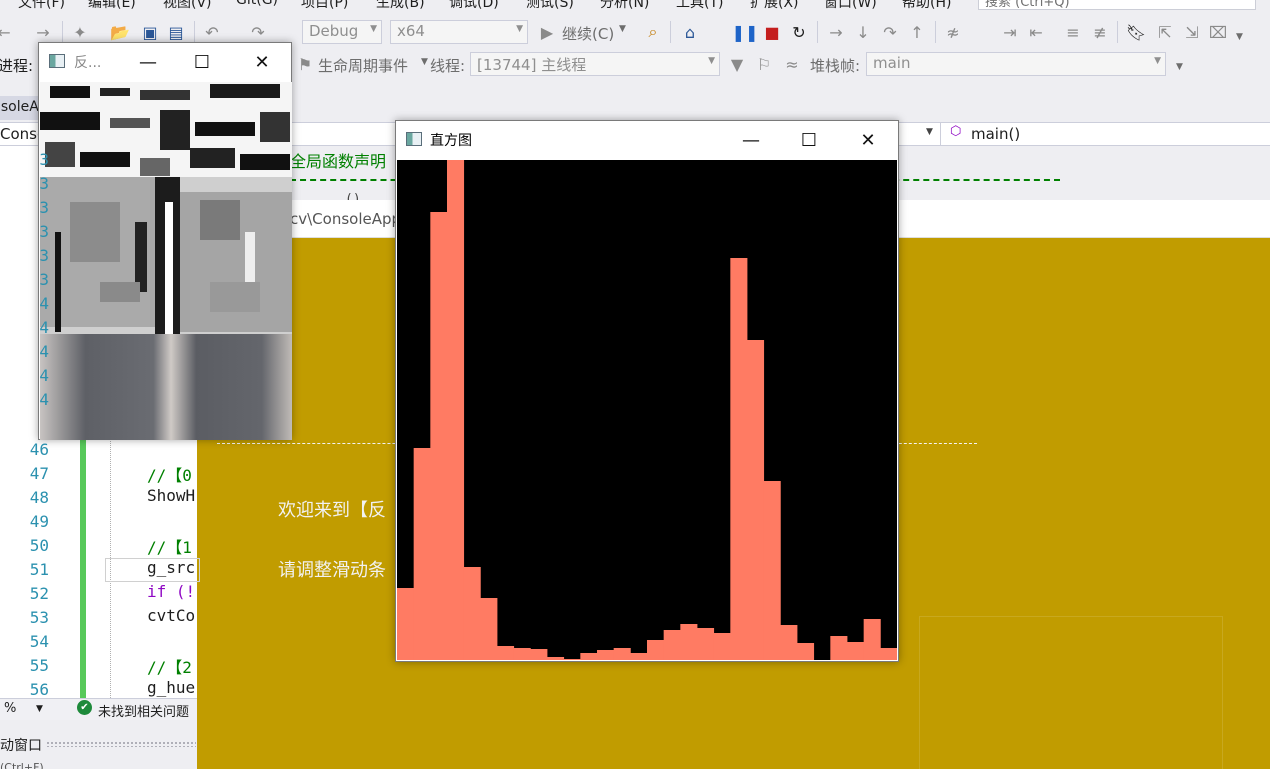 Image resolution: width=1270 pixels, height=769 pixels. Describe the element at coordinates (176, 32) in the screenshot. I see `save-all-icon: ▤` at that location.